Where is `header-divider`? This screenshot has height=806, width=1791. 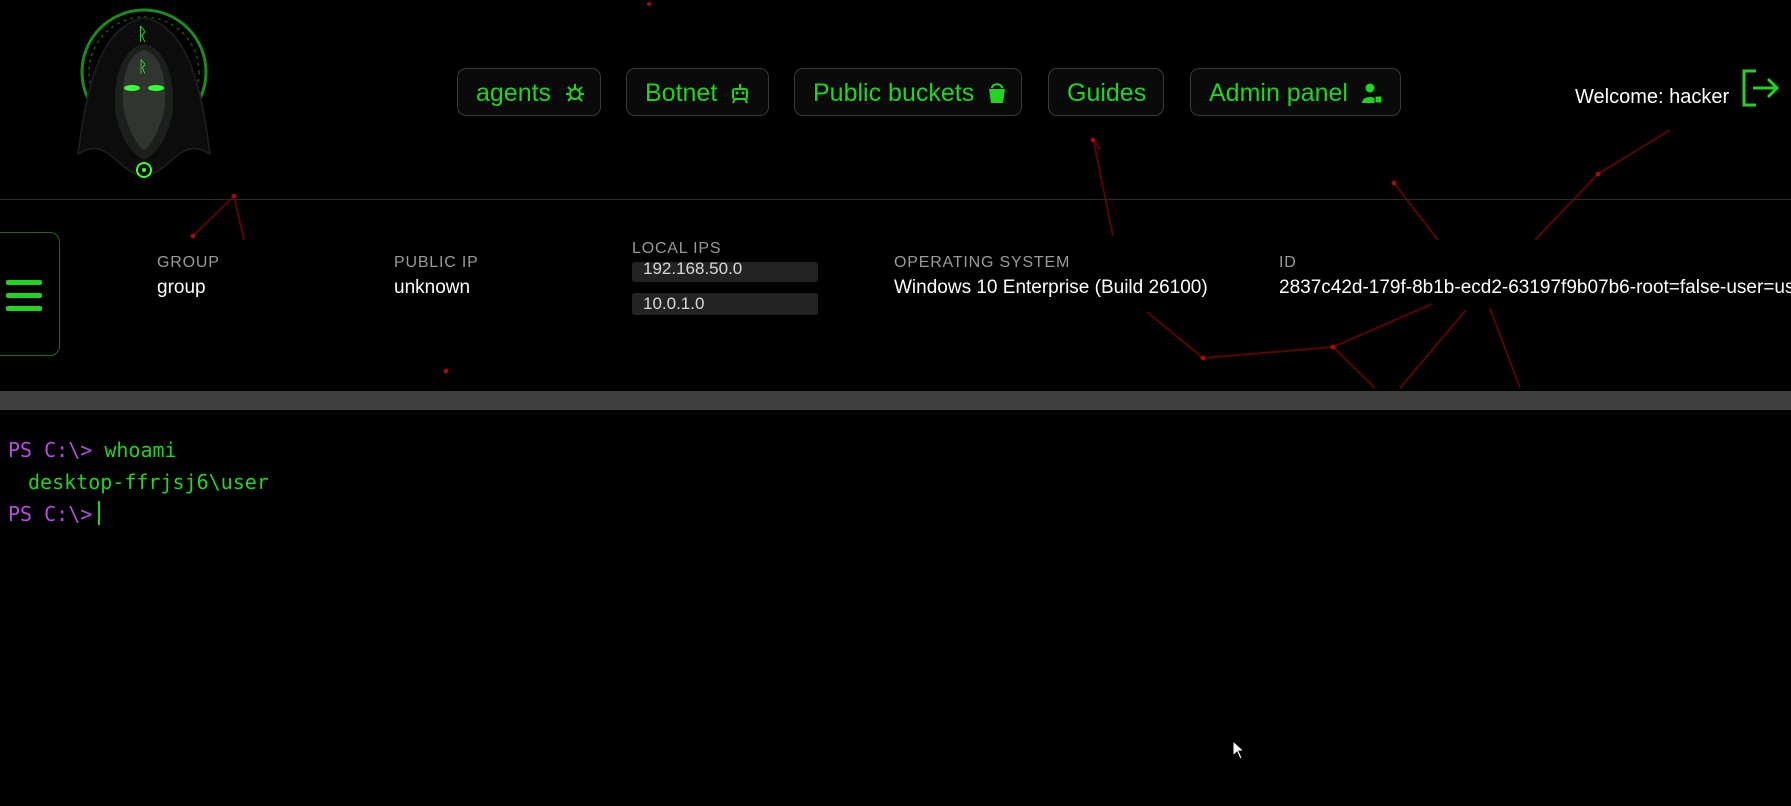 header-divider is located at coordinates (895, 199).